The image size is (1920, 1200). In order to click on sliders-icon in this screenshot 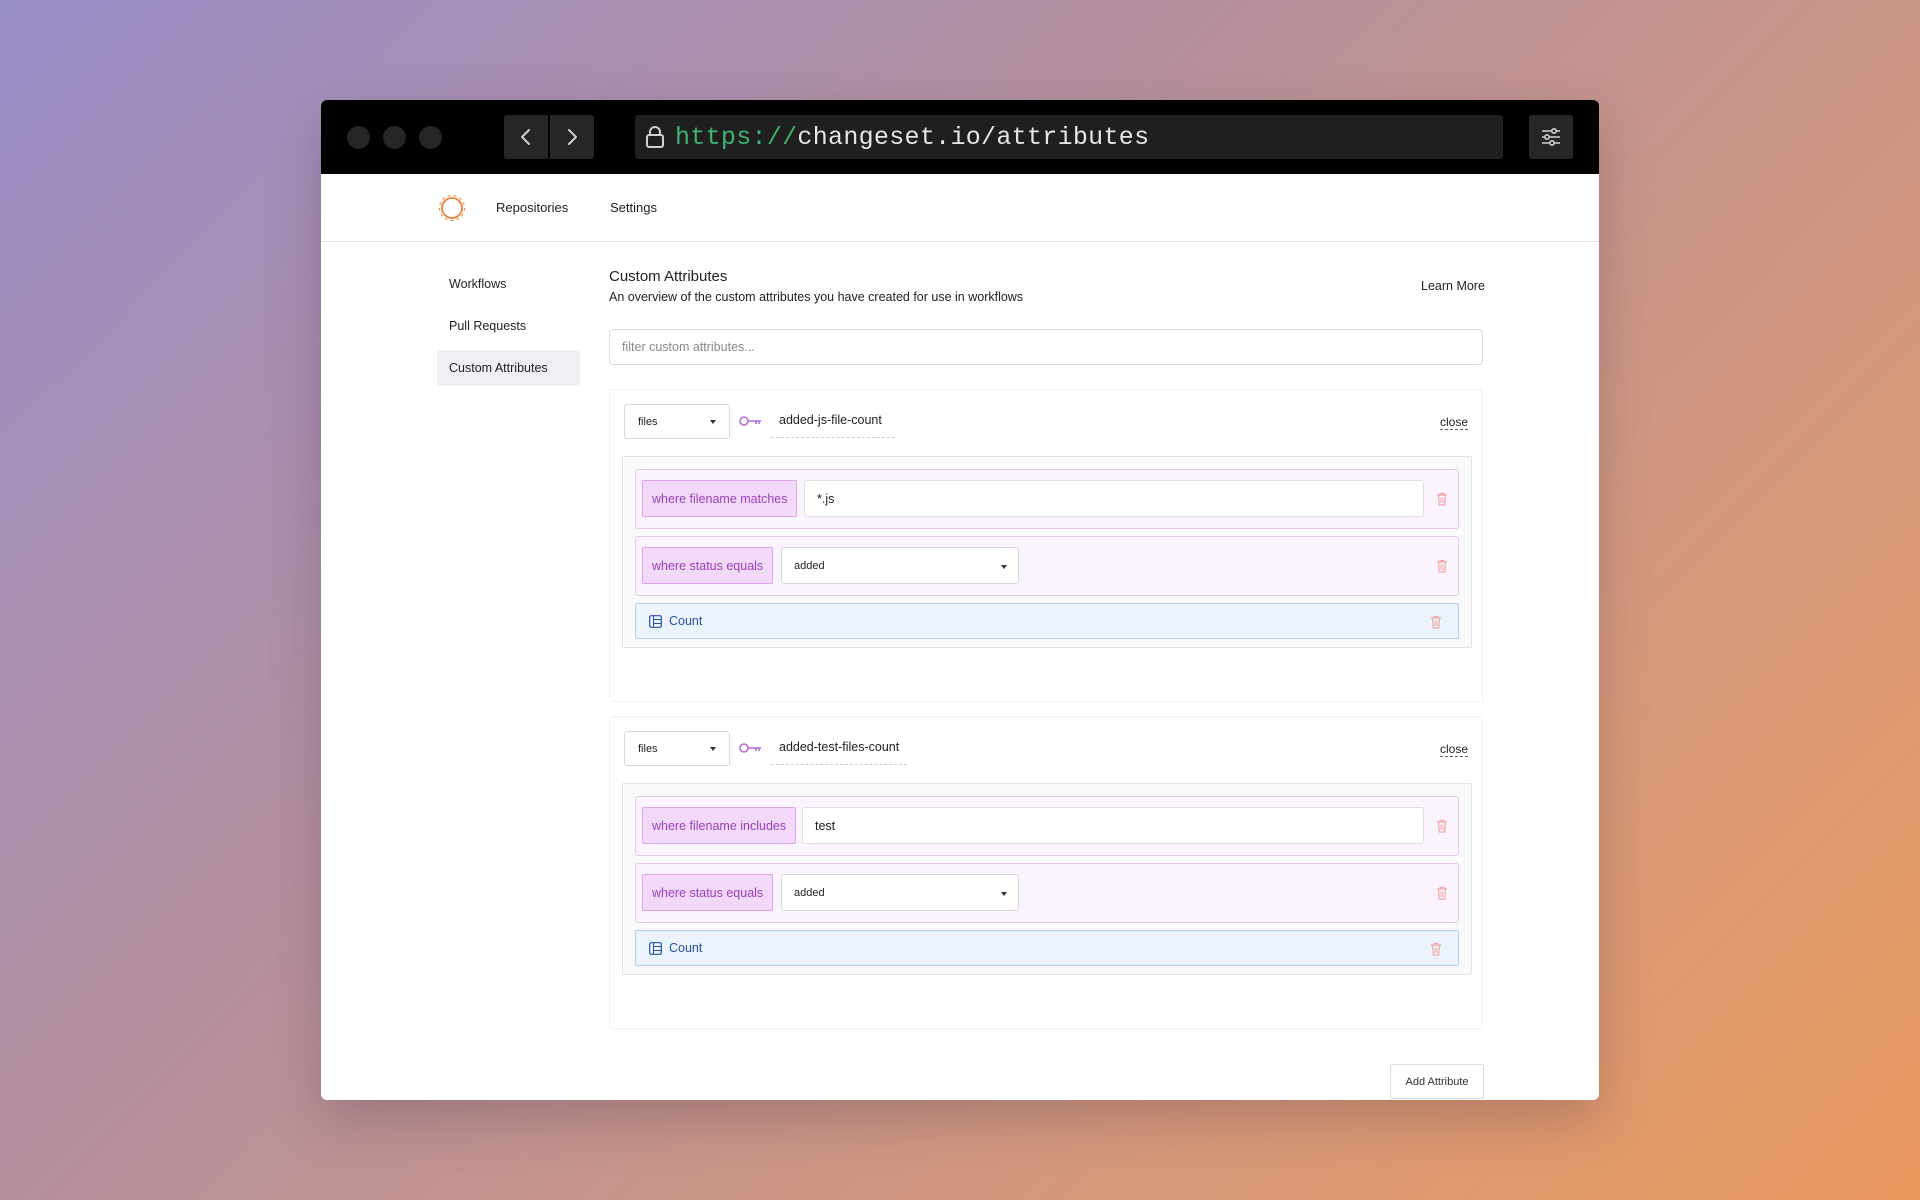, I will do `click(1551, 137)`.